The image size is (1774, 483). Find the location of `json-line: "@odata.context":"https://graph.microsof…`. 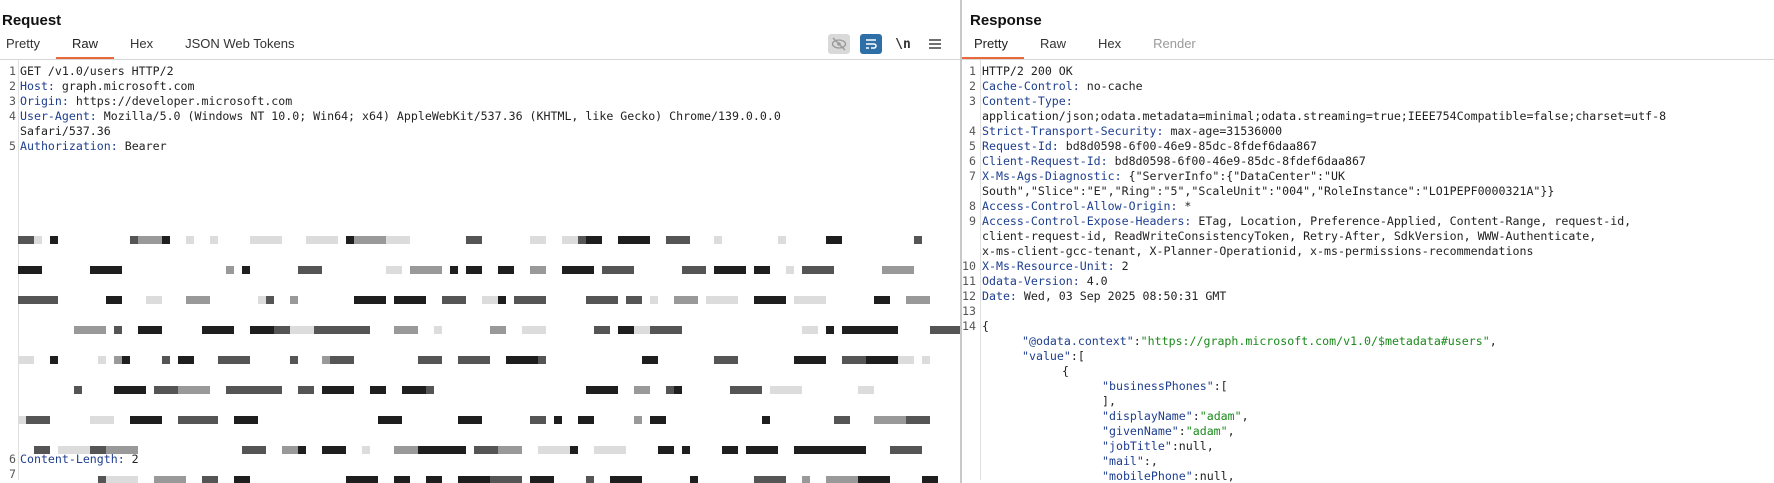

json-line: "@odata.context":"https://graph.microsof… is located at coordinates (1259, 341).